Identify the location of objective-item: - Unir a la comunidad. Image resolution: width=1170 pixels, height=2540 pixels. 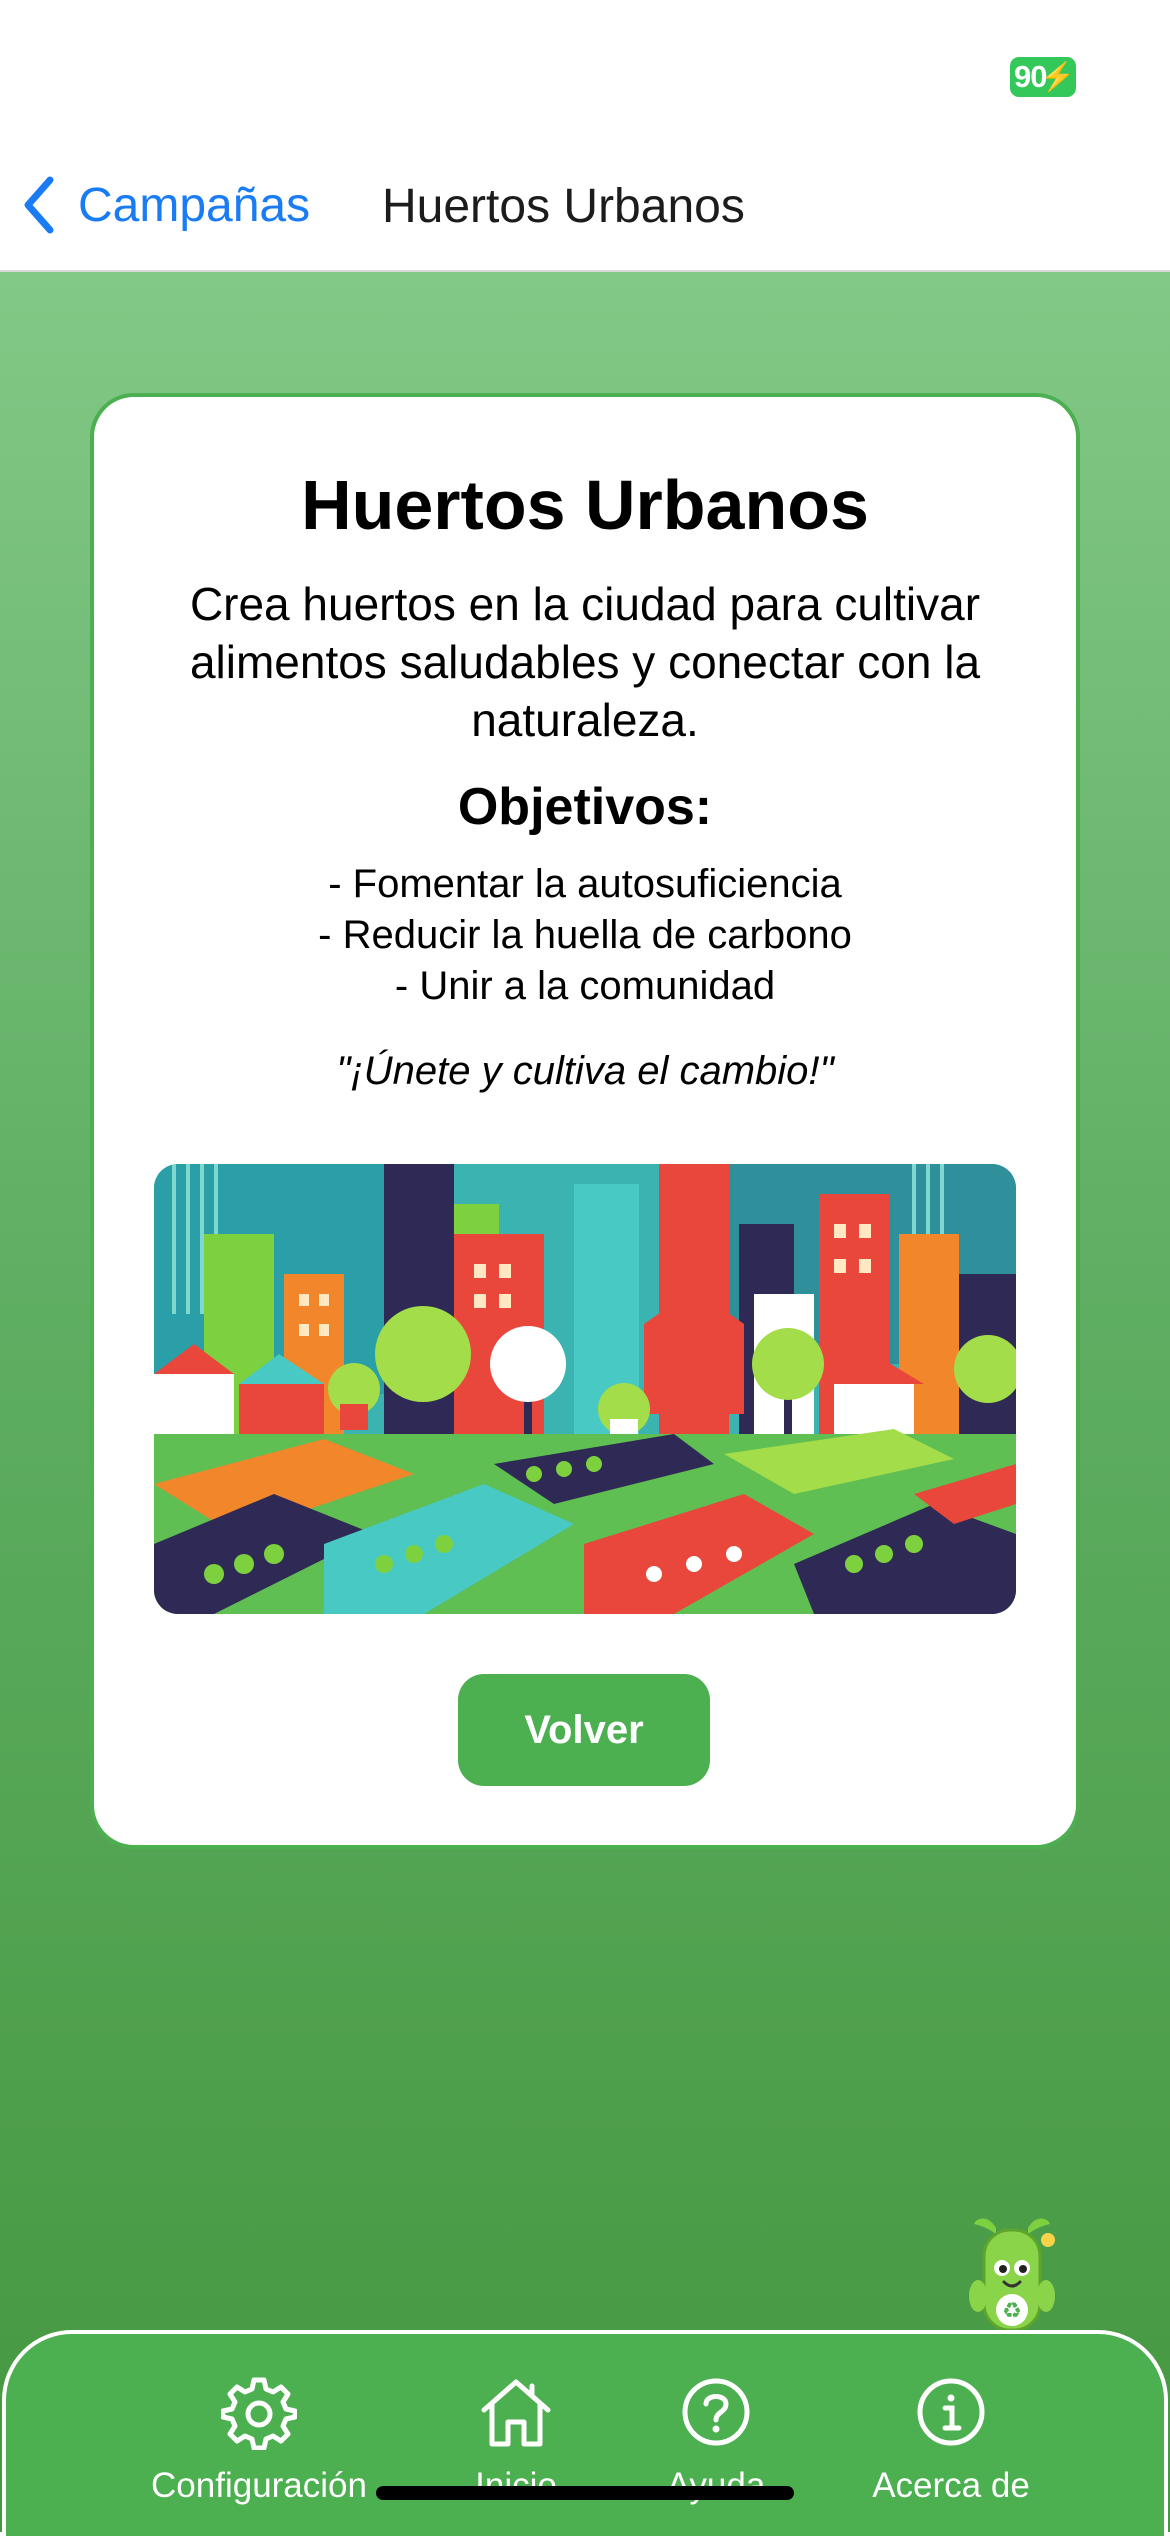
(585, 986).